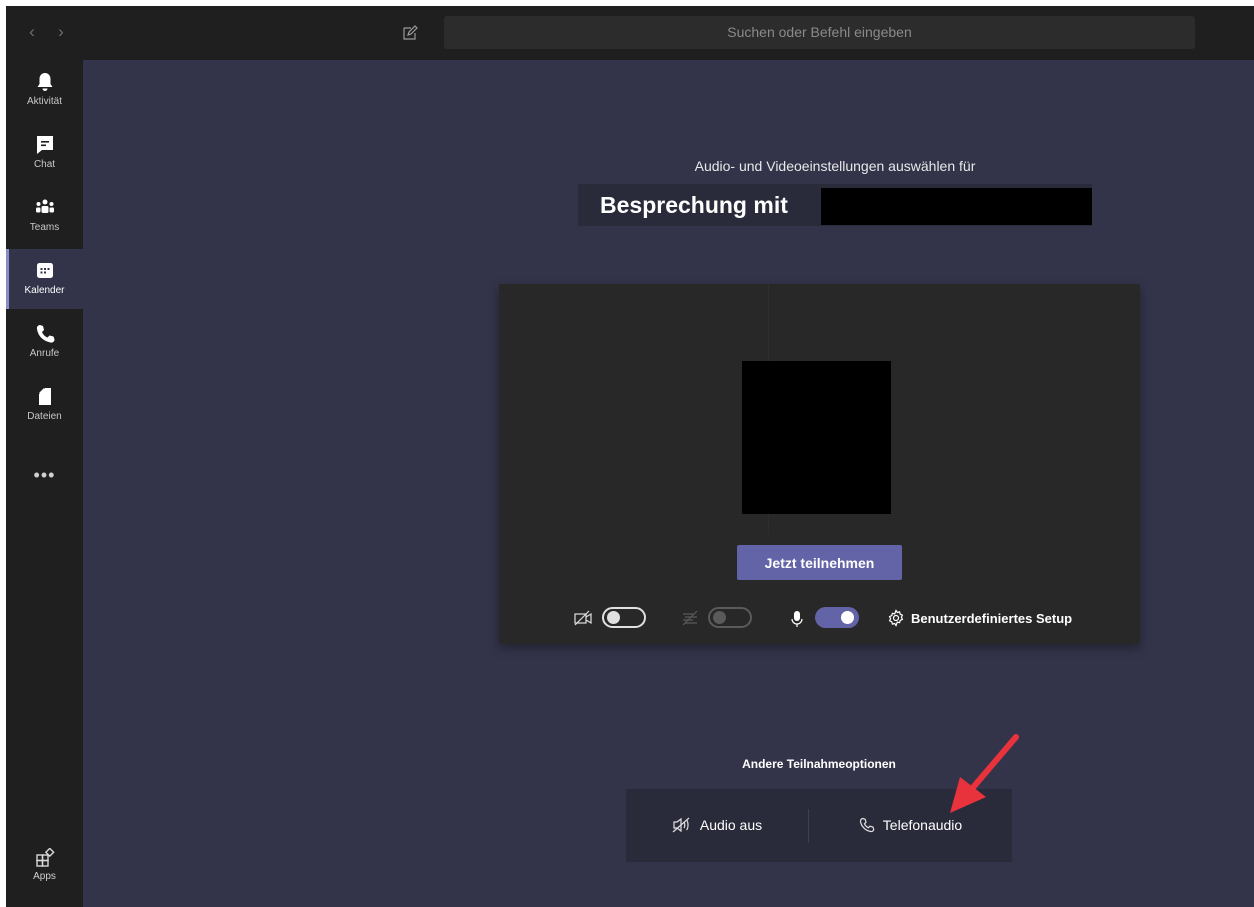 This screenshot has height=907, width=1254. I want to click on calendar-icon, so click(44, 270).